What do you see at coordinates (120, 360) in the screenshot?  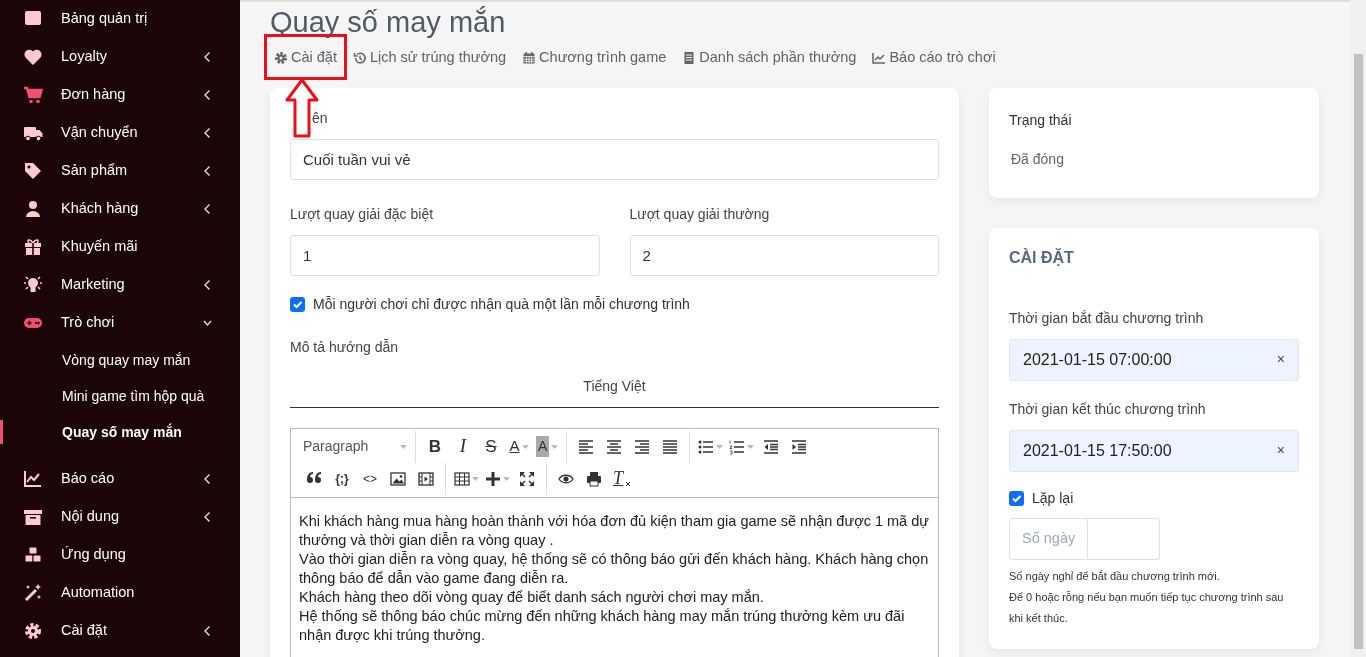 I see `submenu-item: Vòng quay may mắn` at bounding box center [120, 360].